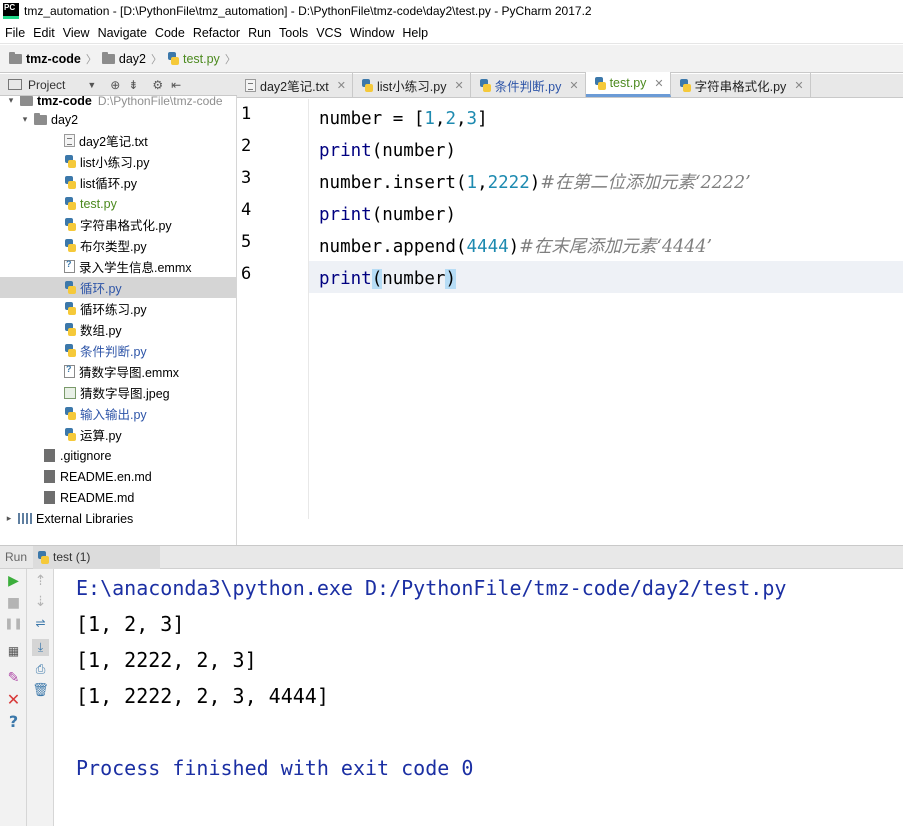 The image size is (903, 826). What do you see at coordinates (118, 413) in the screenshot?
I see `tree-item-file: 输入输出.py` at bounding box center [118, 413].